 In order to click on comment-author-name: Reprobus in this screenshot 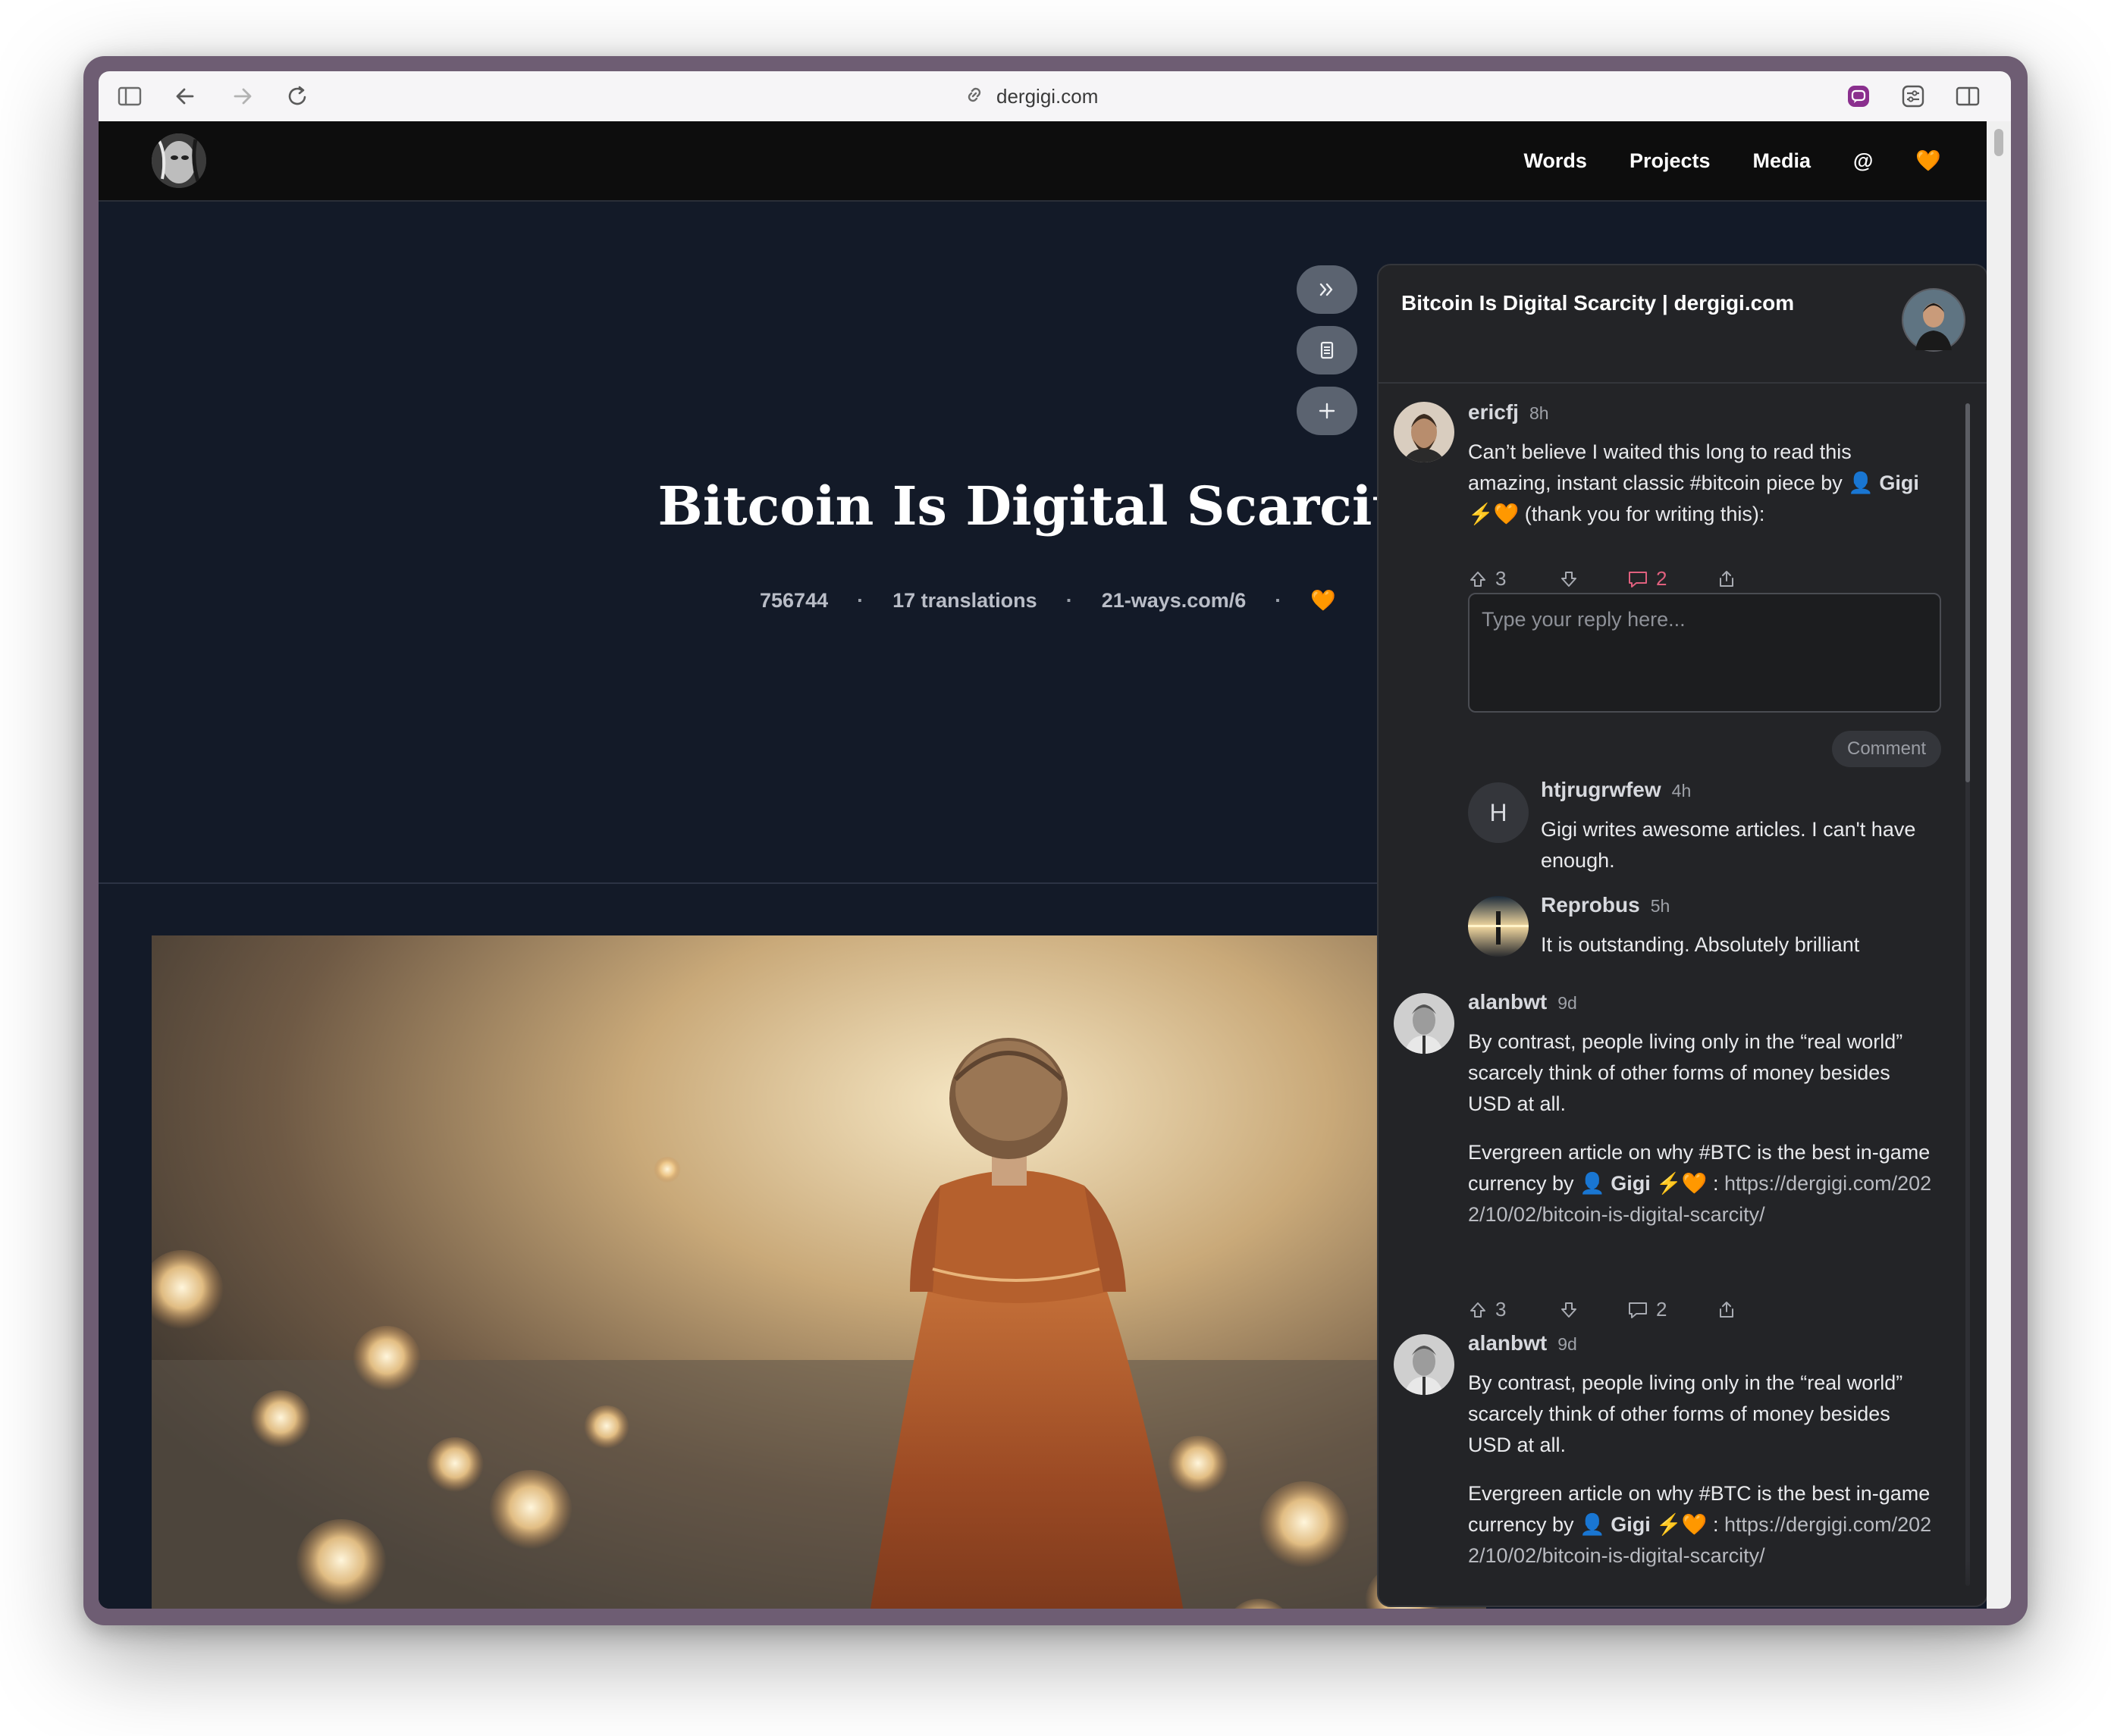, I will do `click(1590, 905)`.